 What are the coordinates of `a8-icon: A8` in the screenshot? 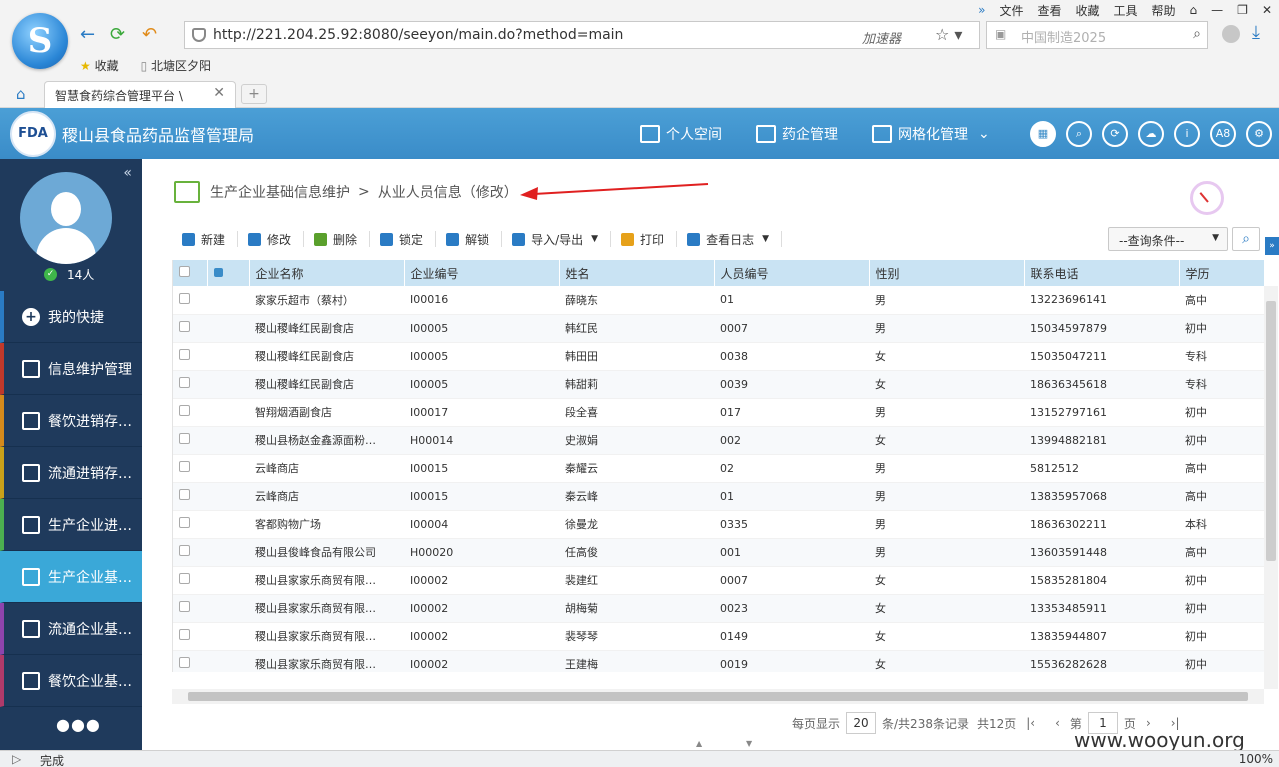 It's located at (1223, 134).